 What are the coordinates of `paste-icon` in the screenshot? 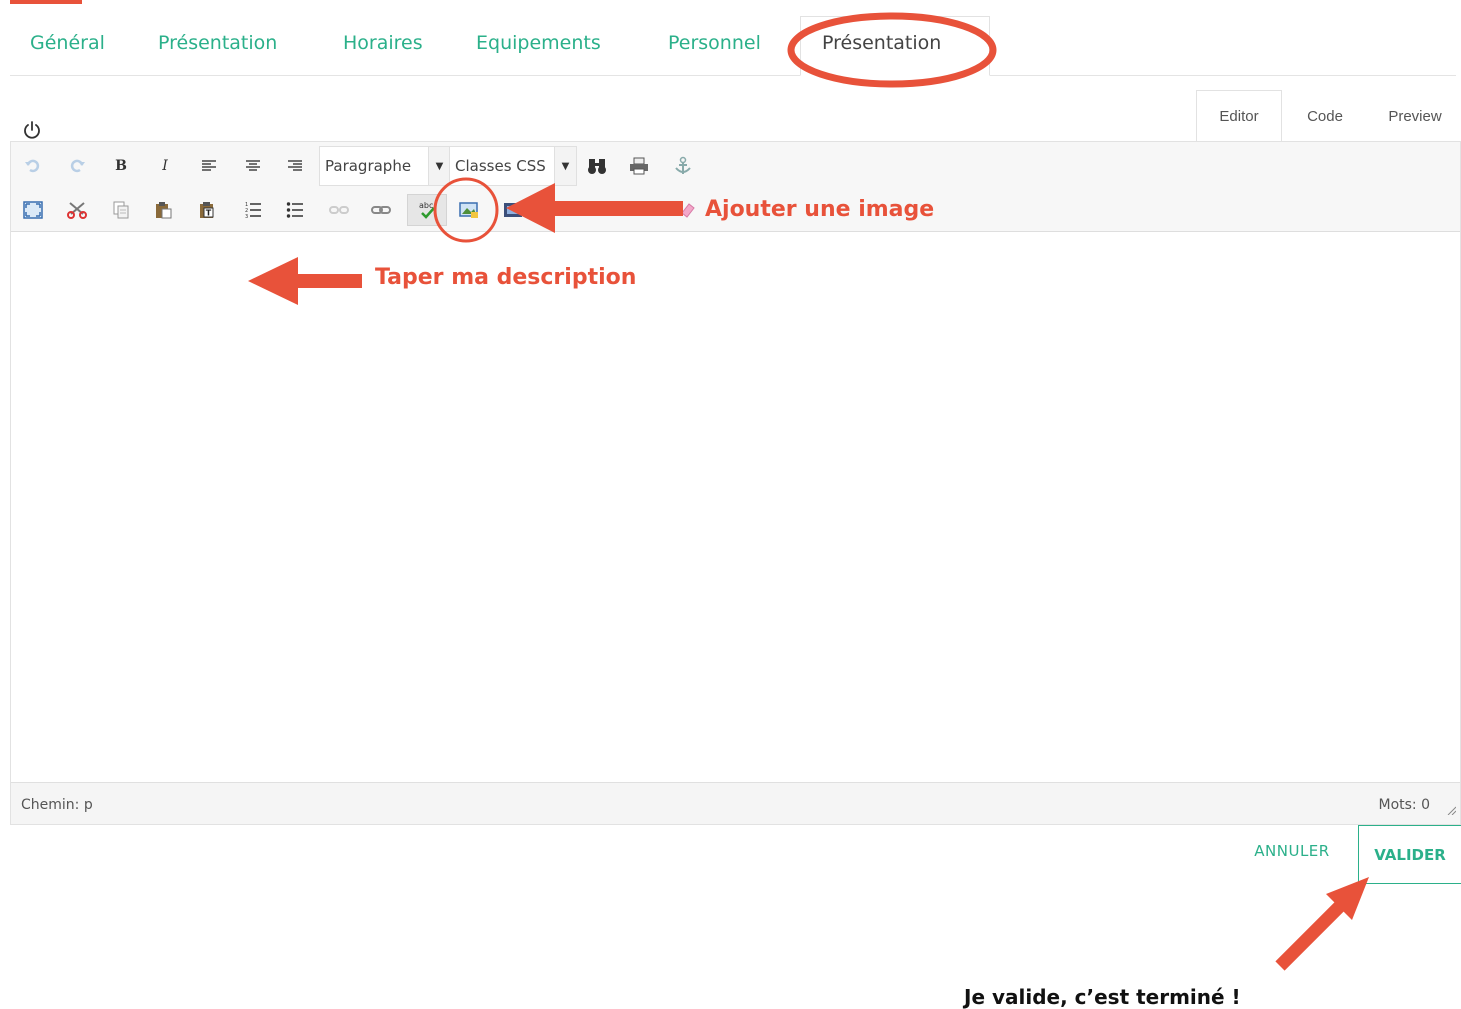 It's located at (163, 210).